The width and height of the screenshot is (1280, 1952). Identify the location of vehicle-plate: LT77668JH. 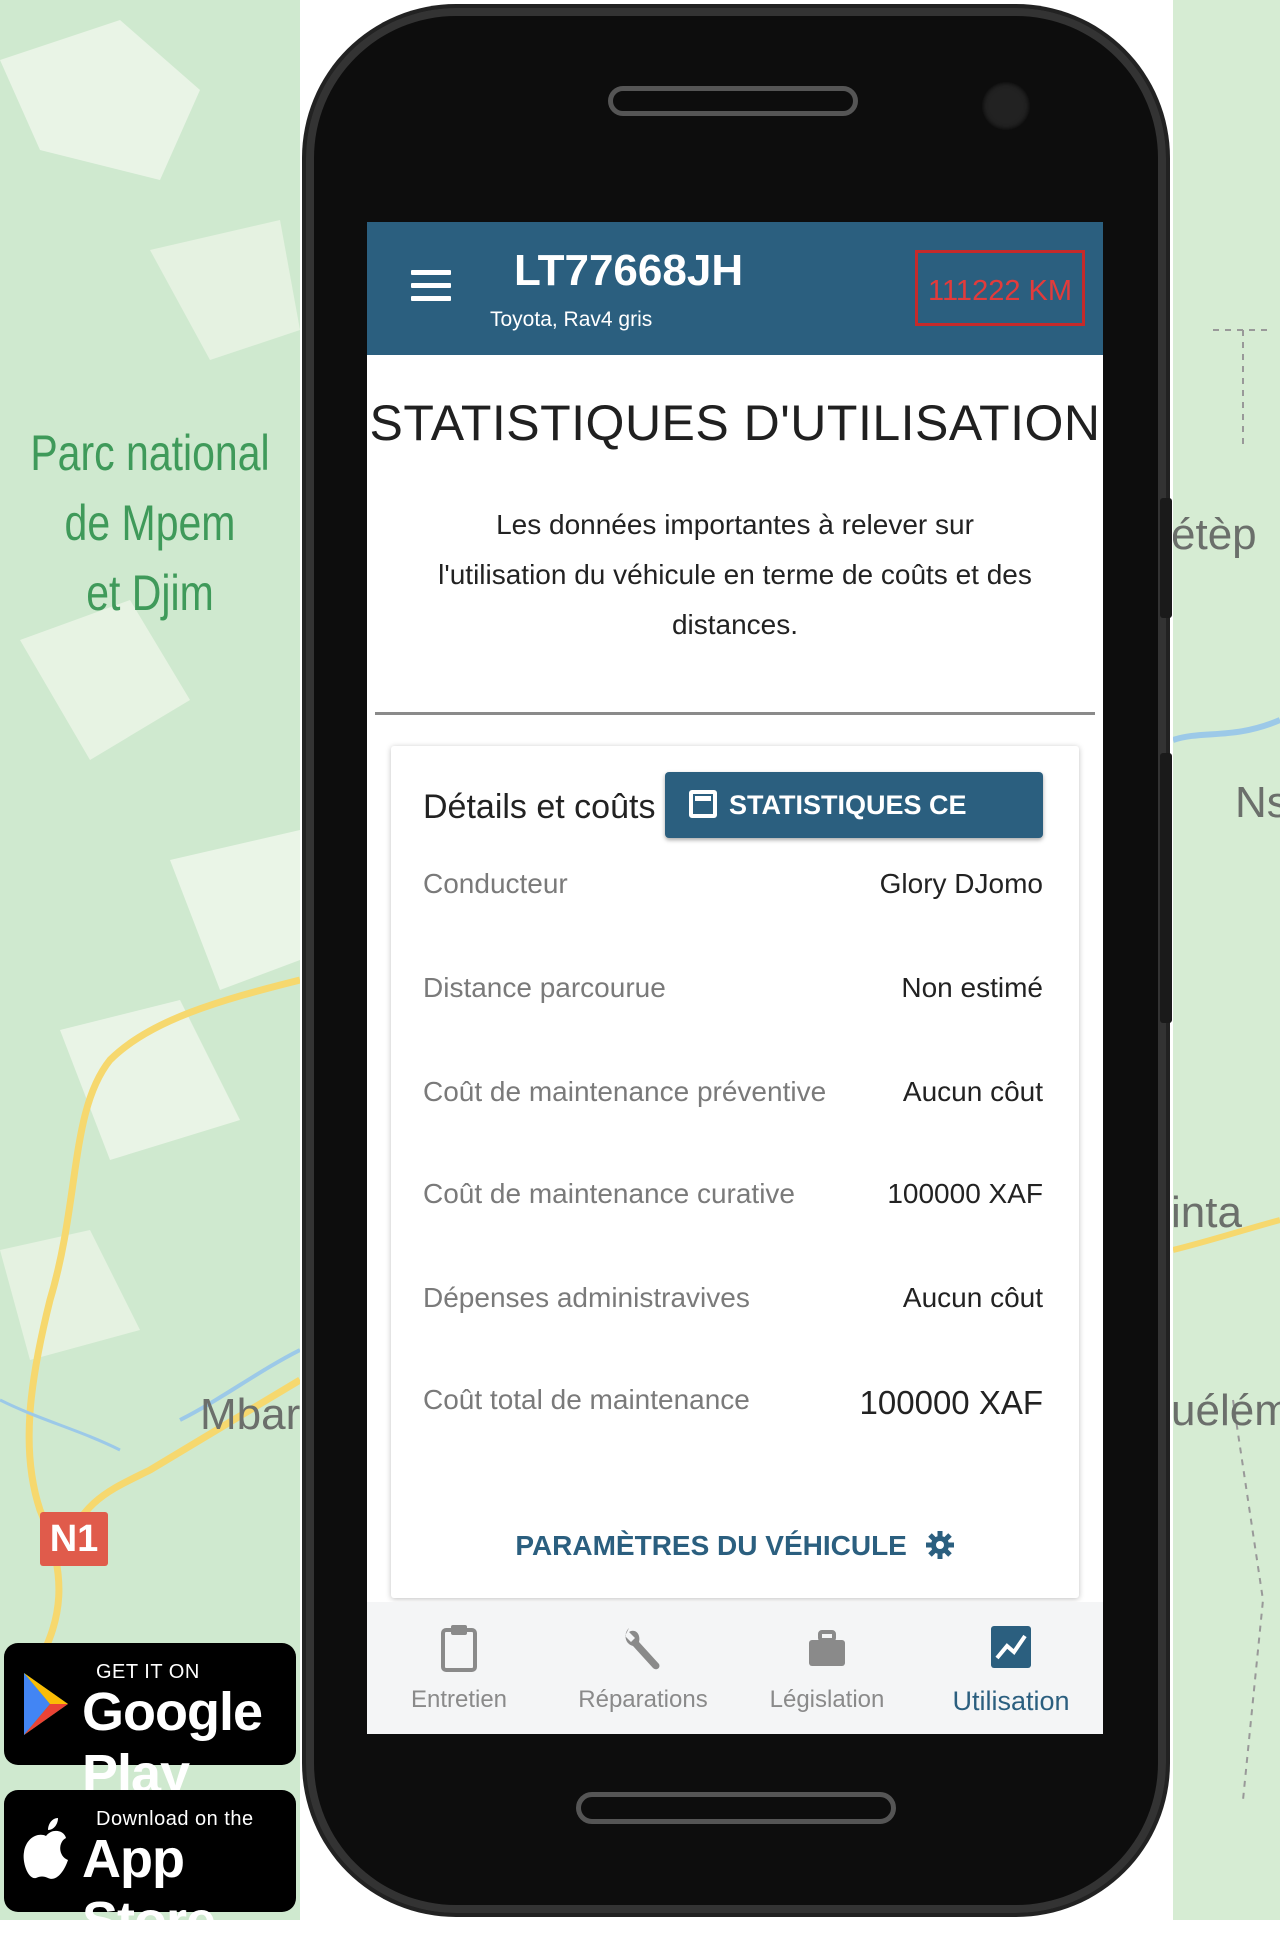
(629, 270).